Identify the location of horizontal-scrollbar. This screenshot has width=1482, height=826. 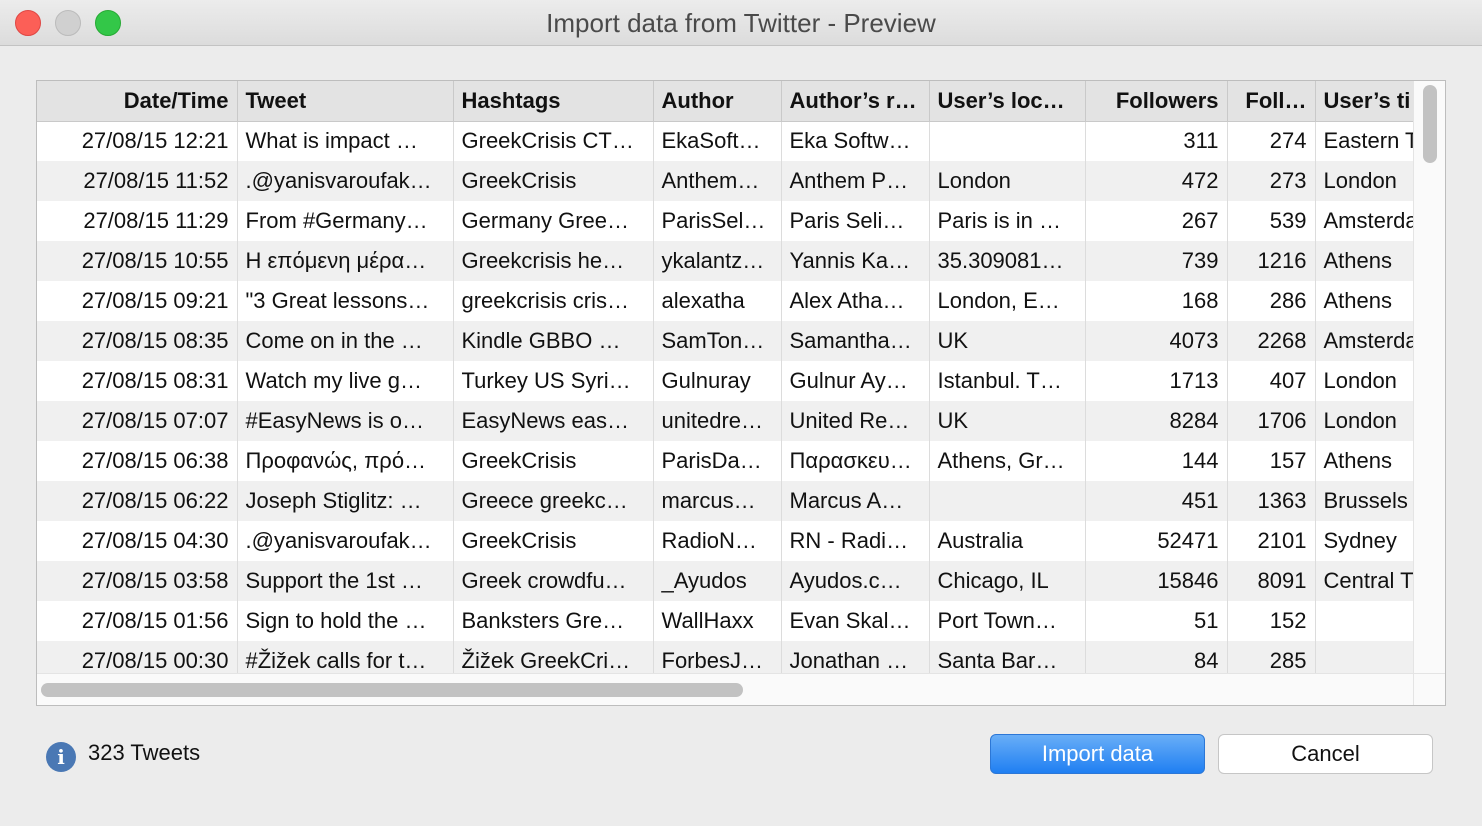
(725, 689).